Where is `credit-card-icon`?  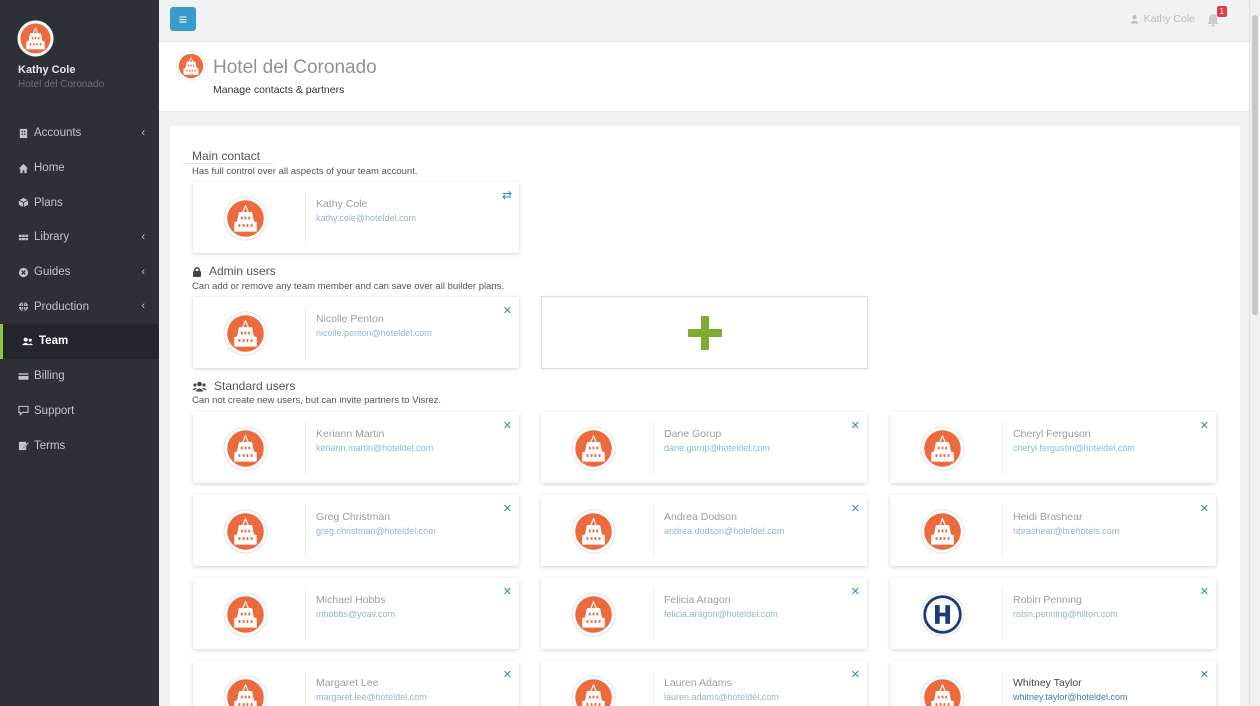 credit-card-icon is located at coordinates (23, 376).